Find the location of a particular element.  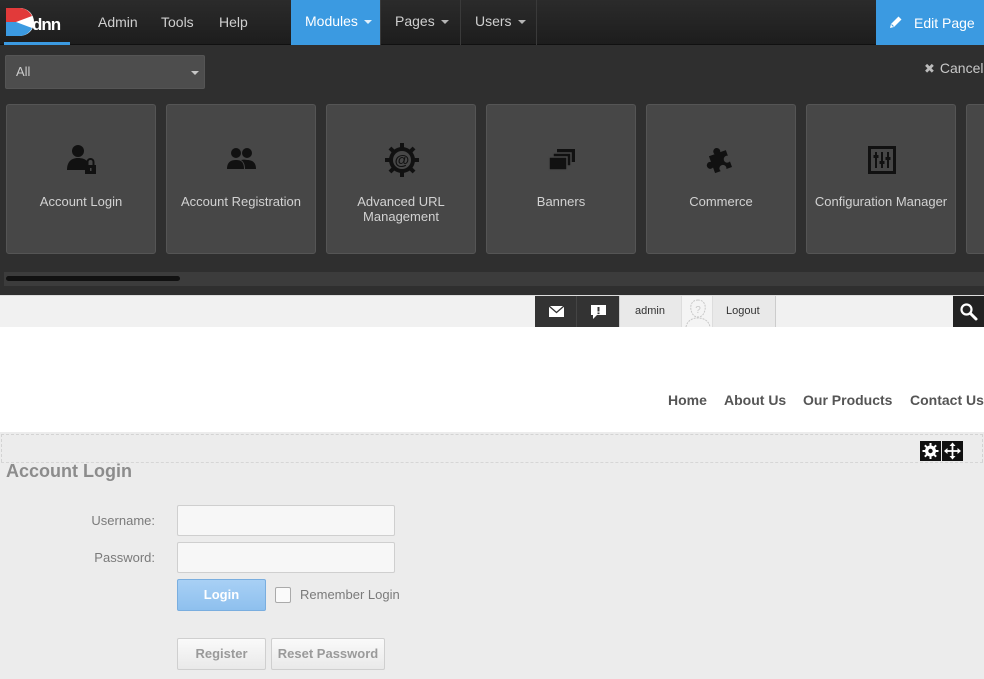

tab-users-label: Users is located at coordinates (493, 21).